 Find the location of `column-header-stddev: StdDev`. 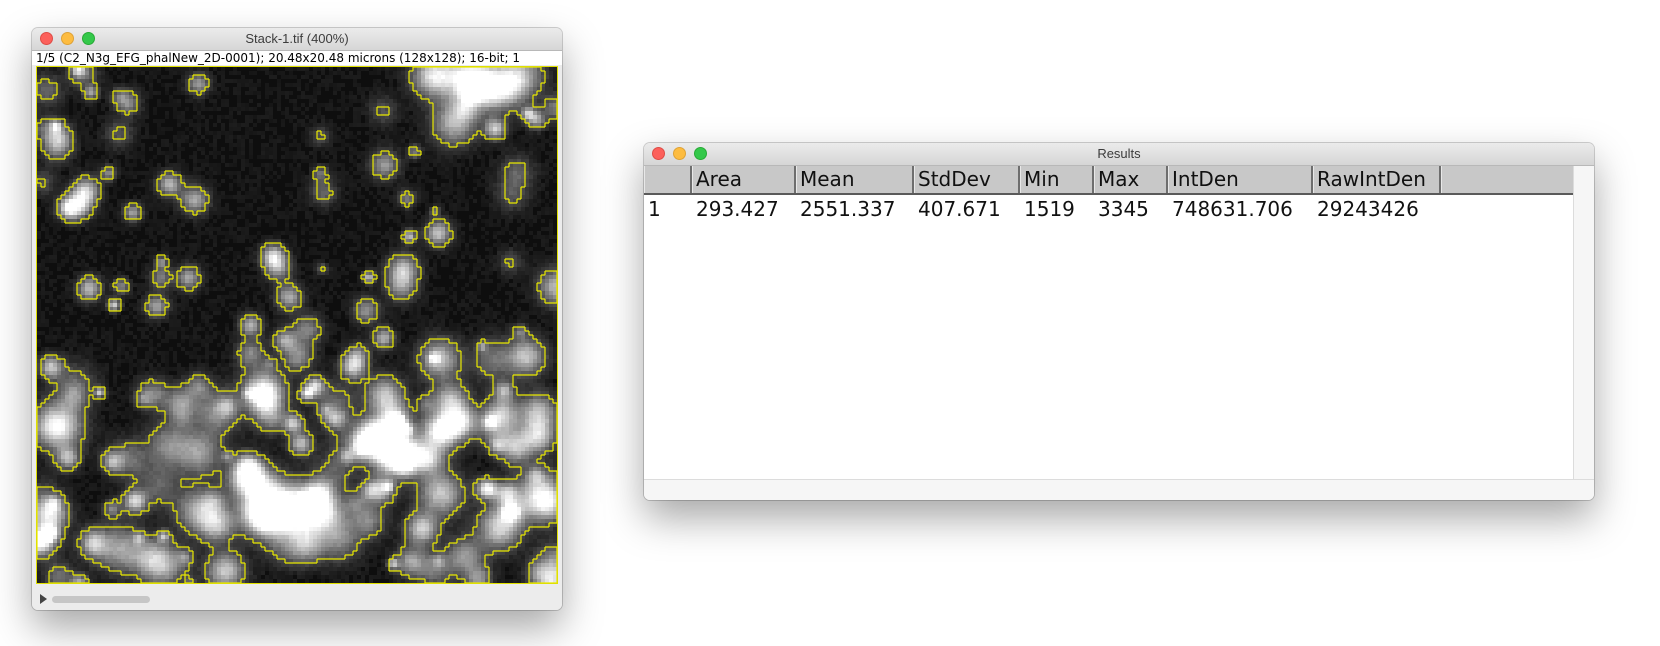

column-header-stddev: StdDev is located at coordinates (967, 179).